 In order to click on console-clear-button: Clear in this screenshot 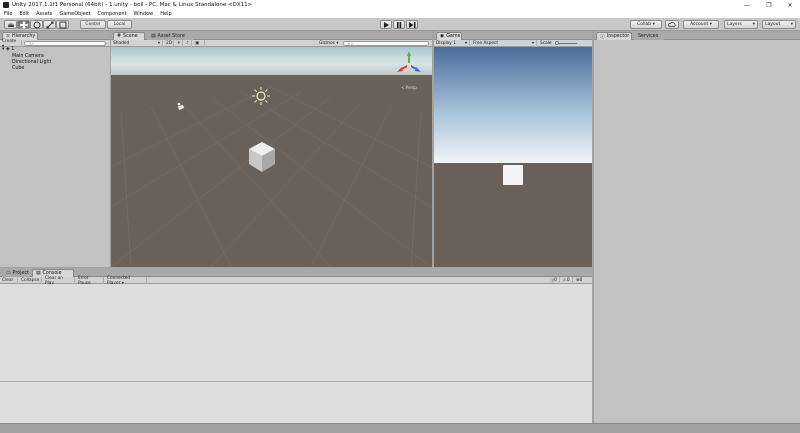, I will do `click(9, 280)`.